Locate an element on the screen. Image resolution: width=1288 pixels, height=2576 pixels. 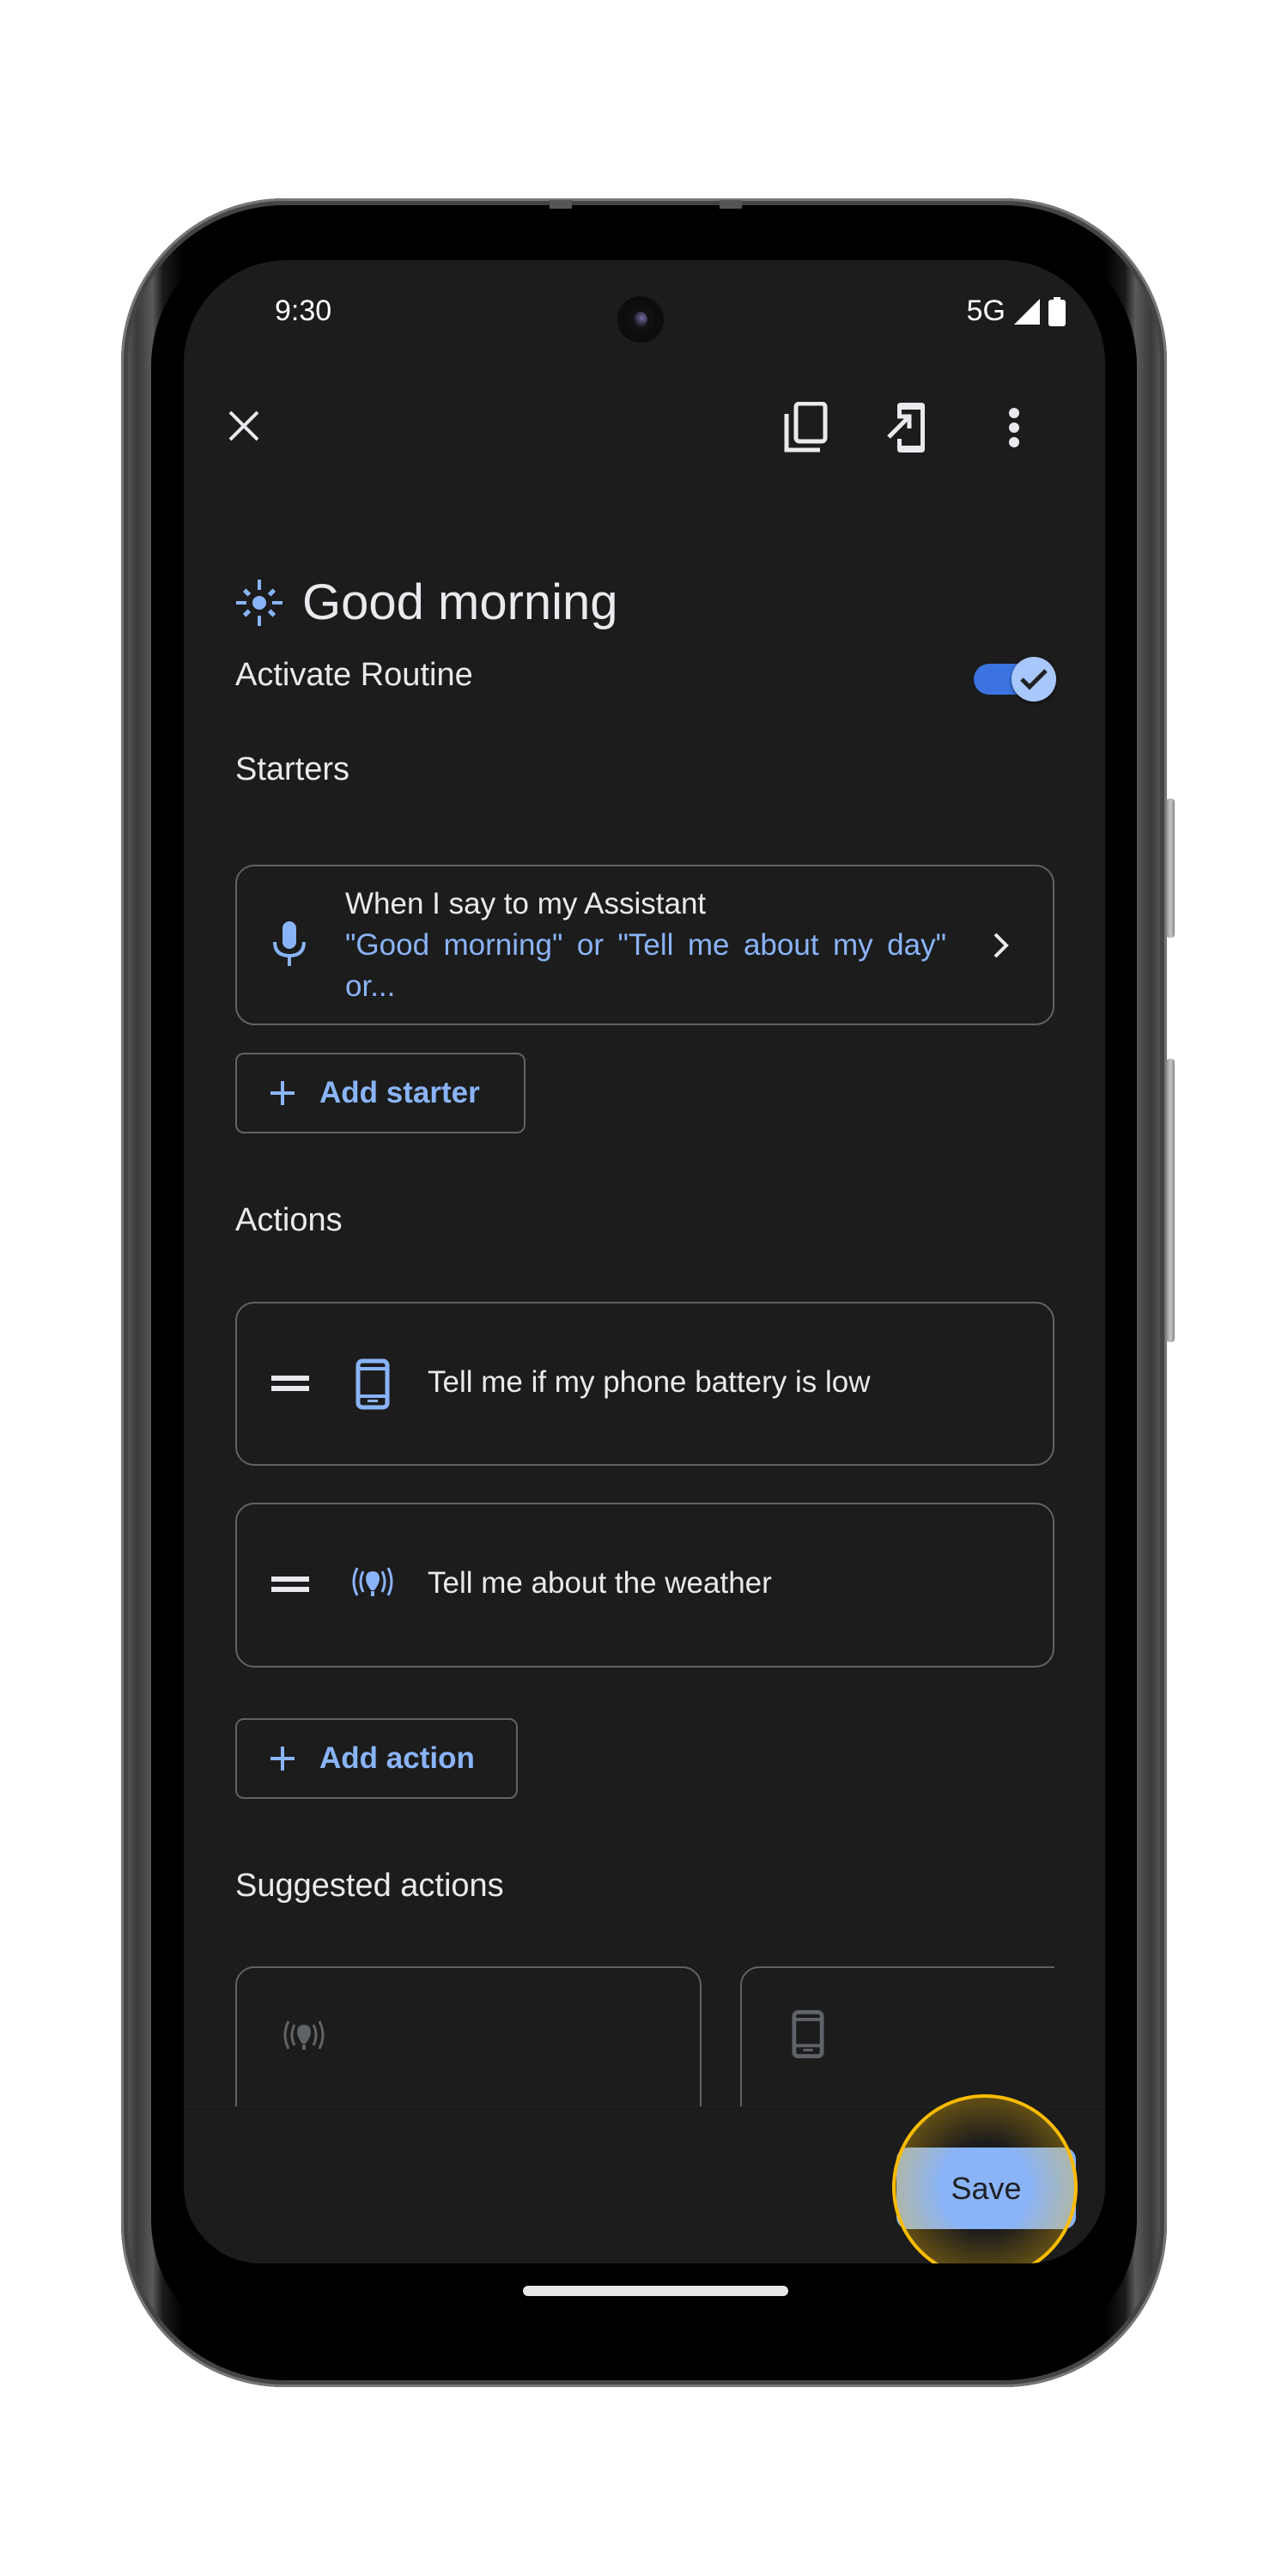
signal-icon is located at coordinates (1027, 312).